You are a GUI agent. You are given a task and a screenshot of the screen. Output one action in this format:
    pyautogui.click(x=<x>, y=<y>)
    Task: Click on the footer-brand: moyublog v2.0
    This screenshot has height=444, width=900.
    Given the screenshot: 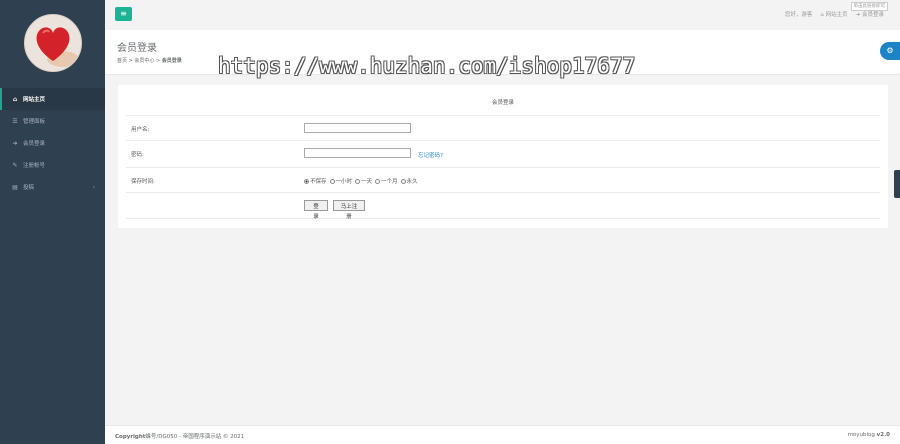 What is the action you would take?
    pyautogui.click(x=869, y=435)
    